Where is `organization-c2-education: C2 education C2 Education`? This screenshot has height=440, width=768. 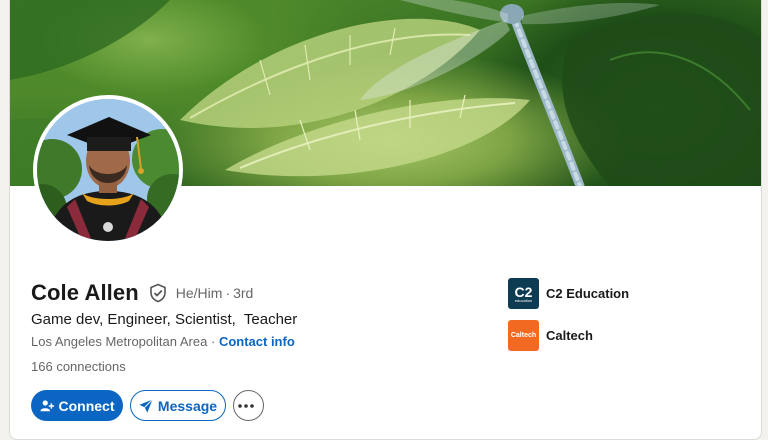 organization-c2-education: C2 education C2 Education is located at coordinates (568, 293).